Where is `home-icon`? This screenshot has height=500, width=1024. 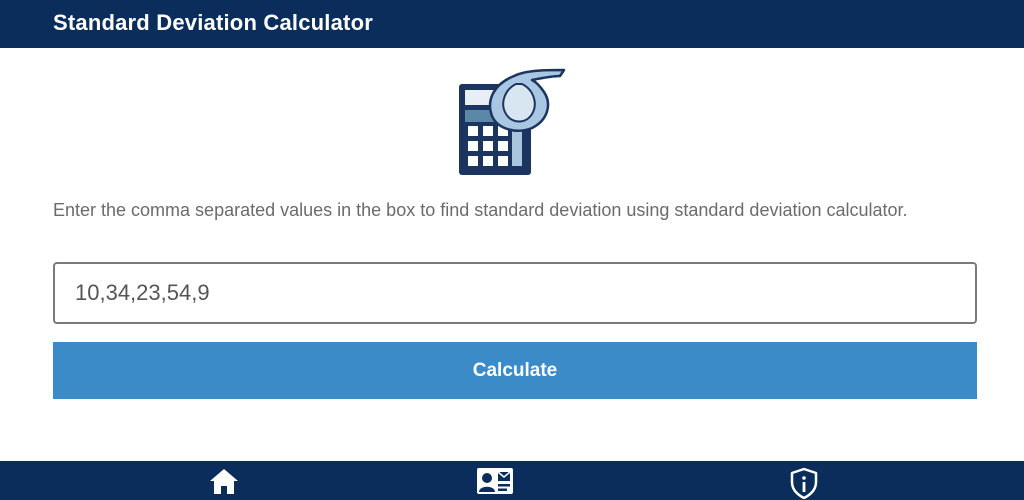 home-icon is located at coordinates (224, 481).